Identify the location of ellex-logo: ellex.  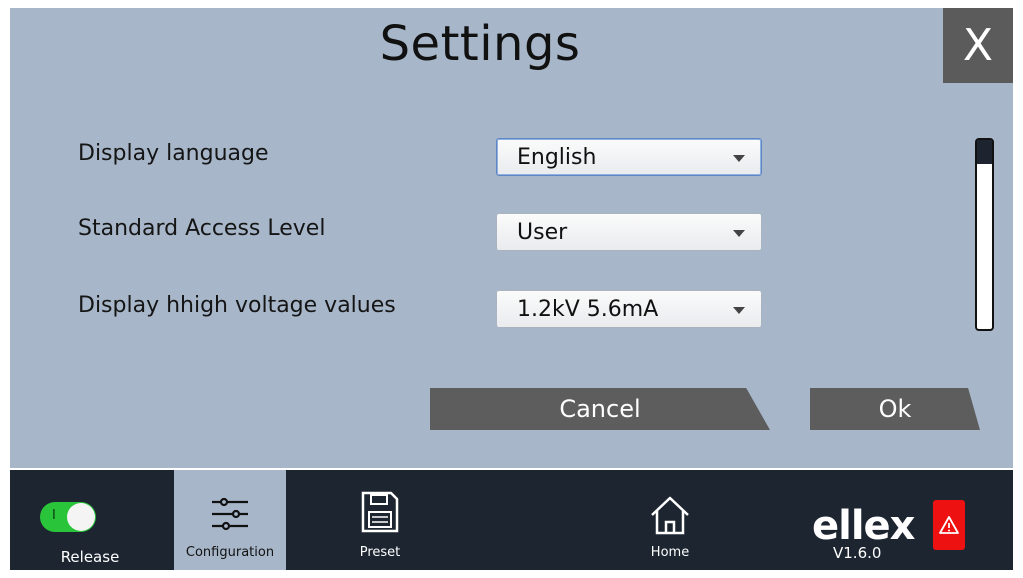
(863, 526).